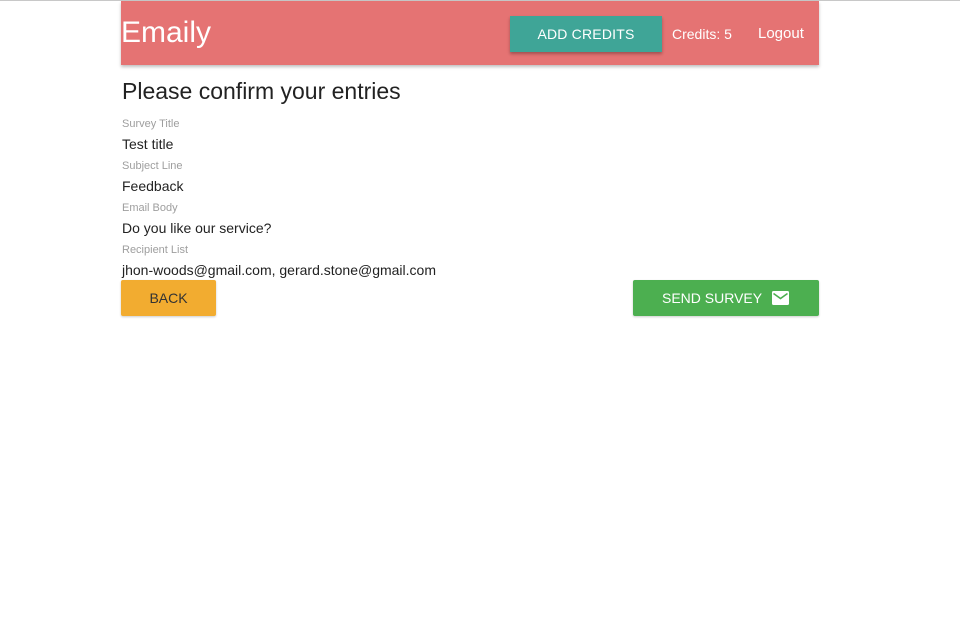 This screenshot has width=960, height=640. Describe the element at coordinates (153, 186) in the screenshot. I see `field-value: Feedback` at that location.